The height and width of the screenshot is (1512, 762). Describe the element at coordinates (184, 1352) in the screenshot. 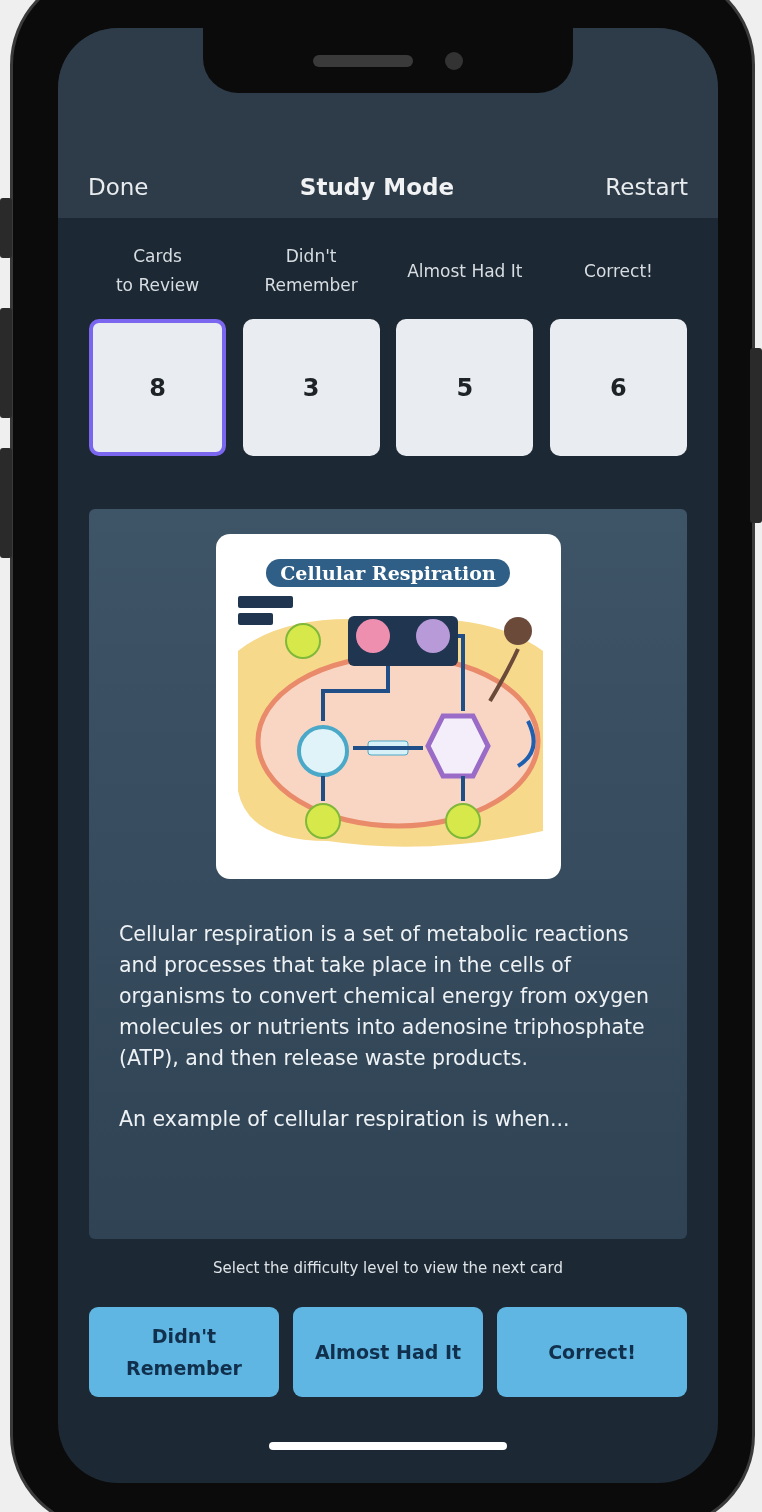

I see `difficulty-button: Didn't Remember` at that location.